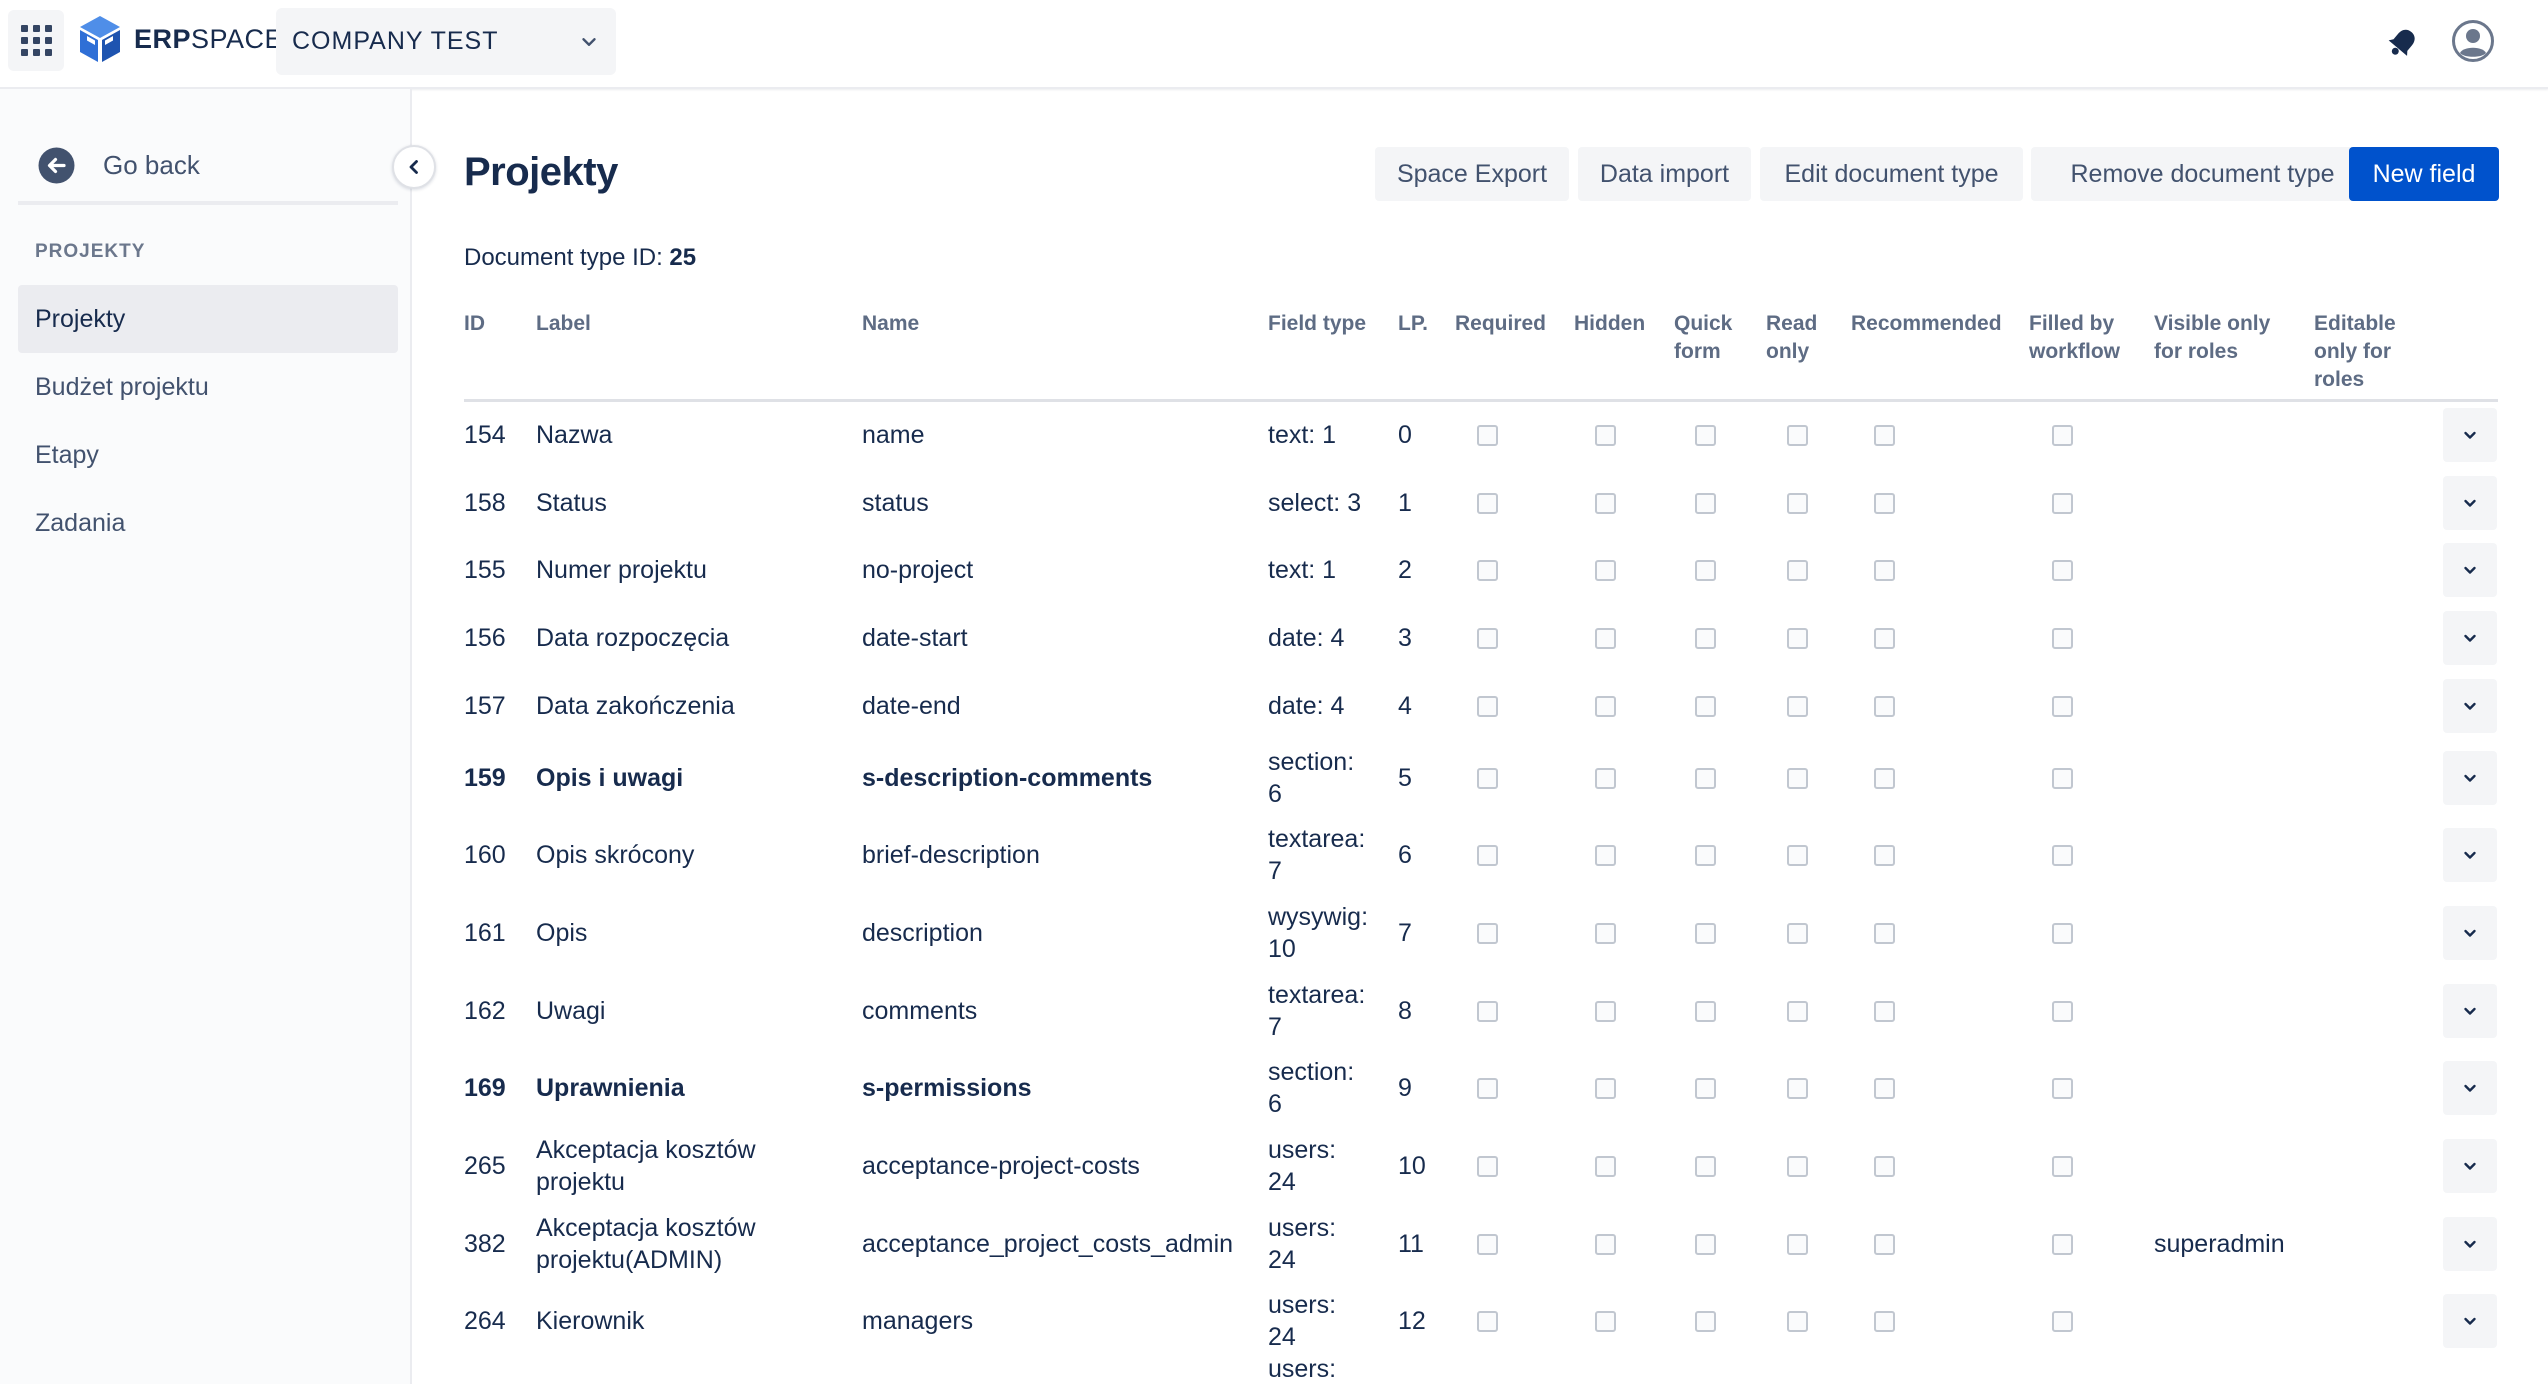  Describe the element at coordinates (36, 40) in the screenshot. I see `app-switcher-button` at that location.